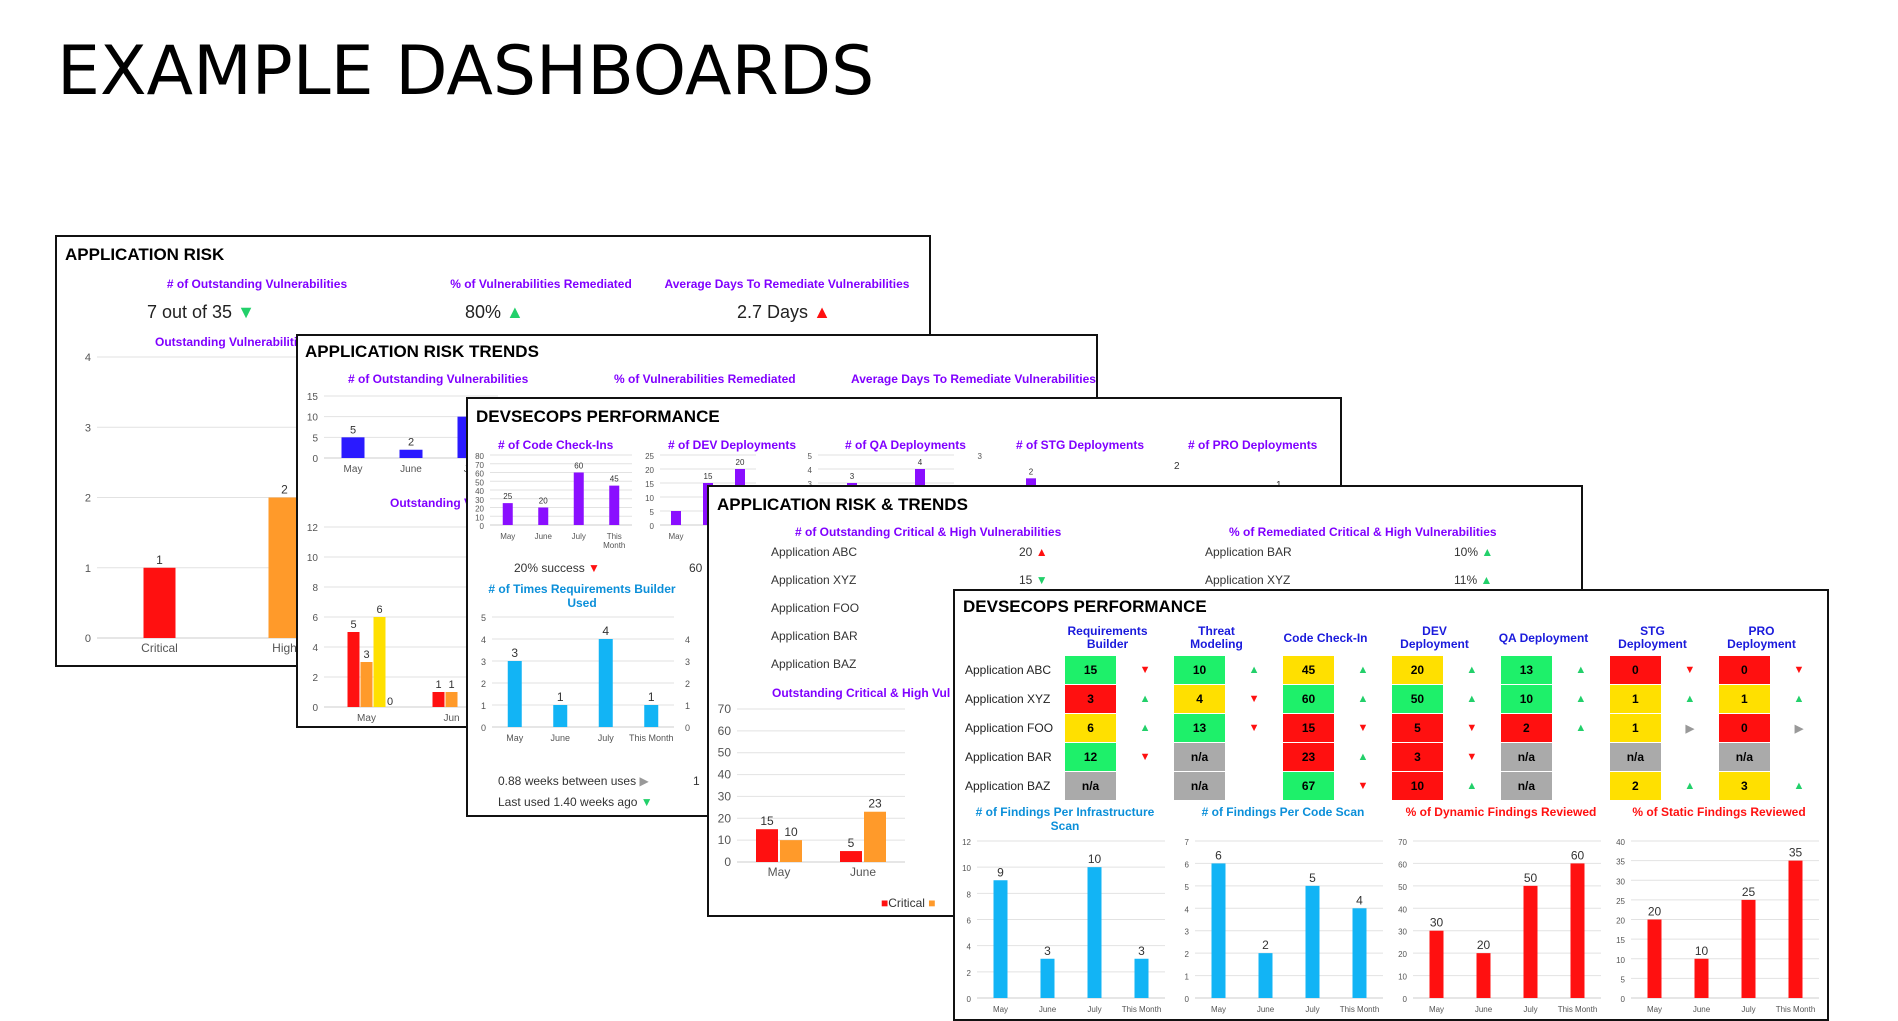 The width and height of the screenshot is (1898, 1021). Describe the element at coordinates (315, 588) in the screenshot. I see `y-axis-tick: 8` at that location.